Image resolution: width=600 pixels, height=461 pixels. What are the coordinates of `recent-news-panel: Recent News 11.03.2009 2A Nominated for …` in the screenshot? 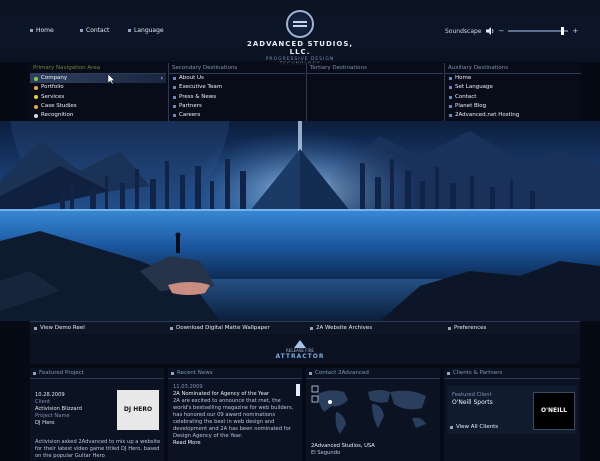 It's located at (235, 414).